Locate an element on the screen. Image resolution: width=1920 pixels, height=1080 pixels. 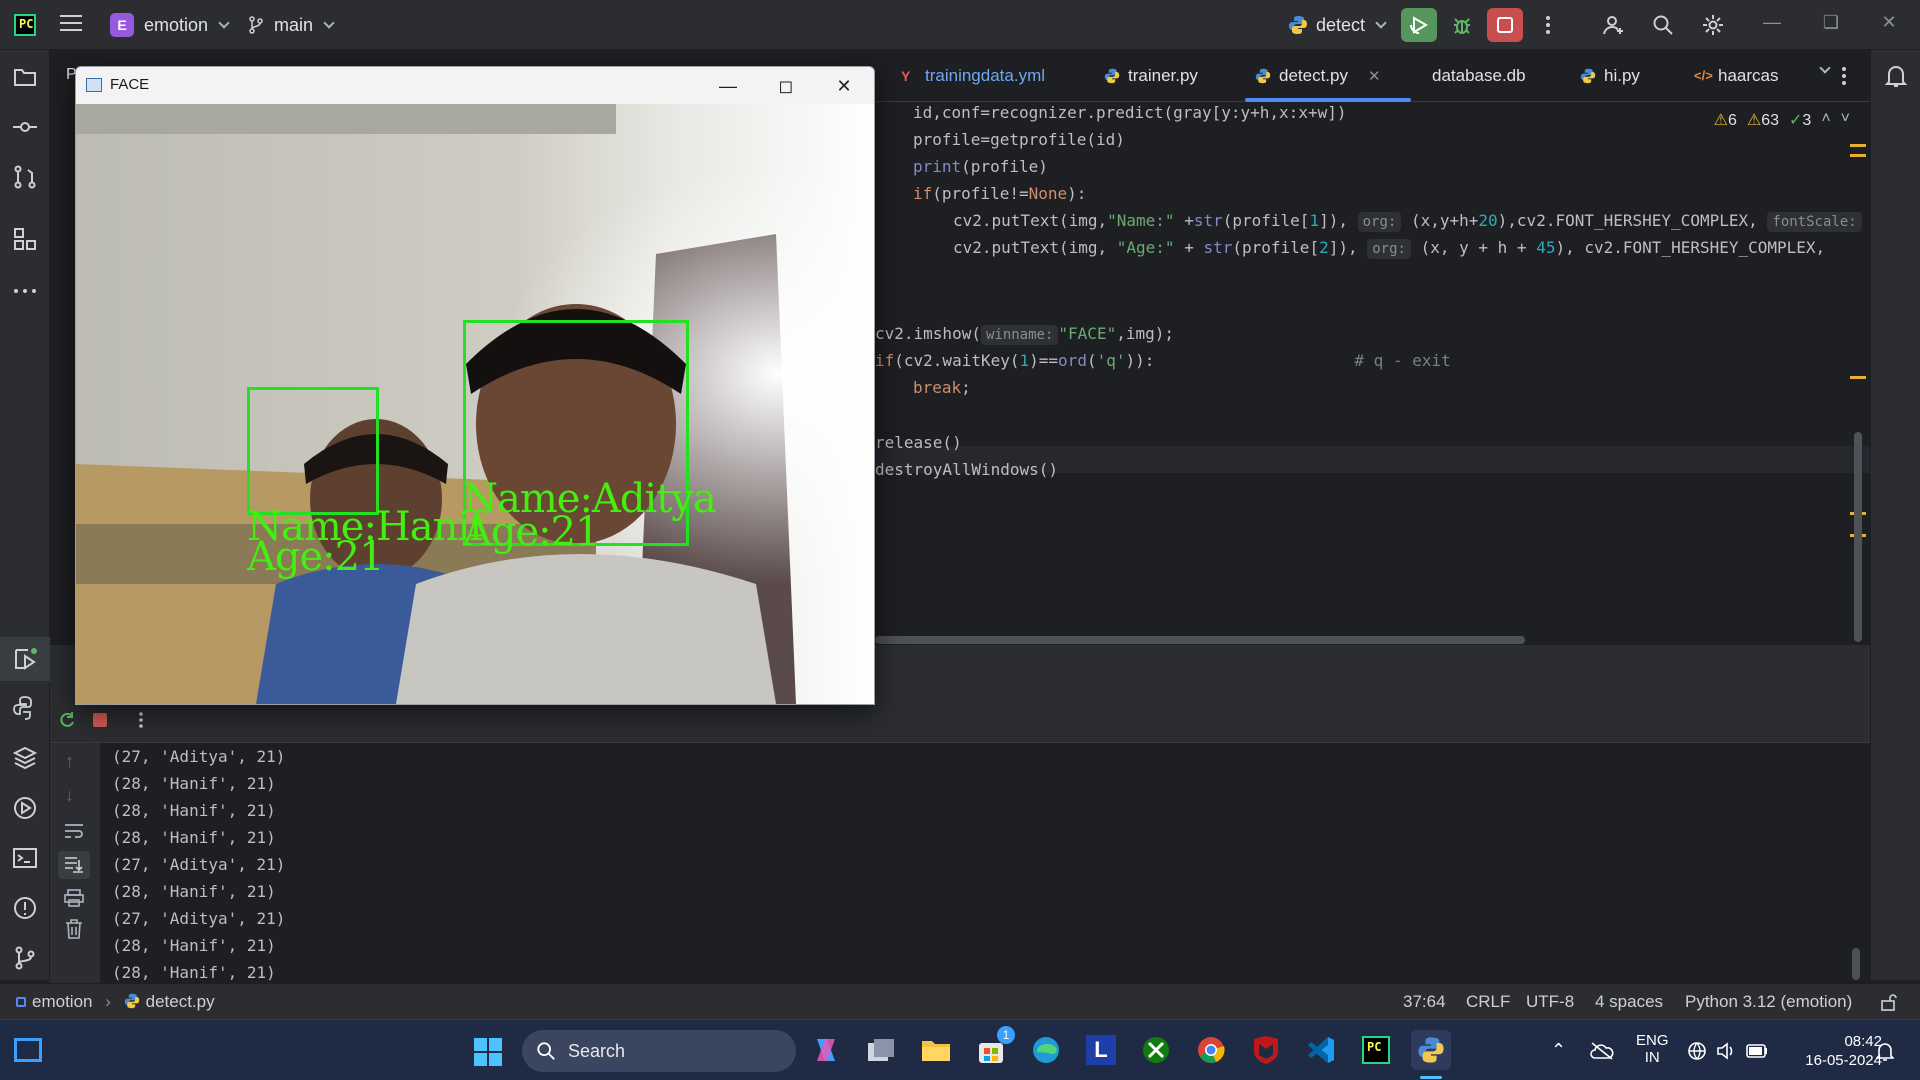
task-view-icon is located at coordinates (881, 1050).